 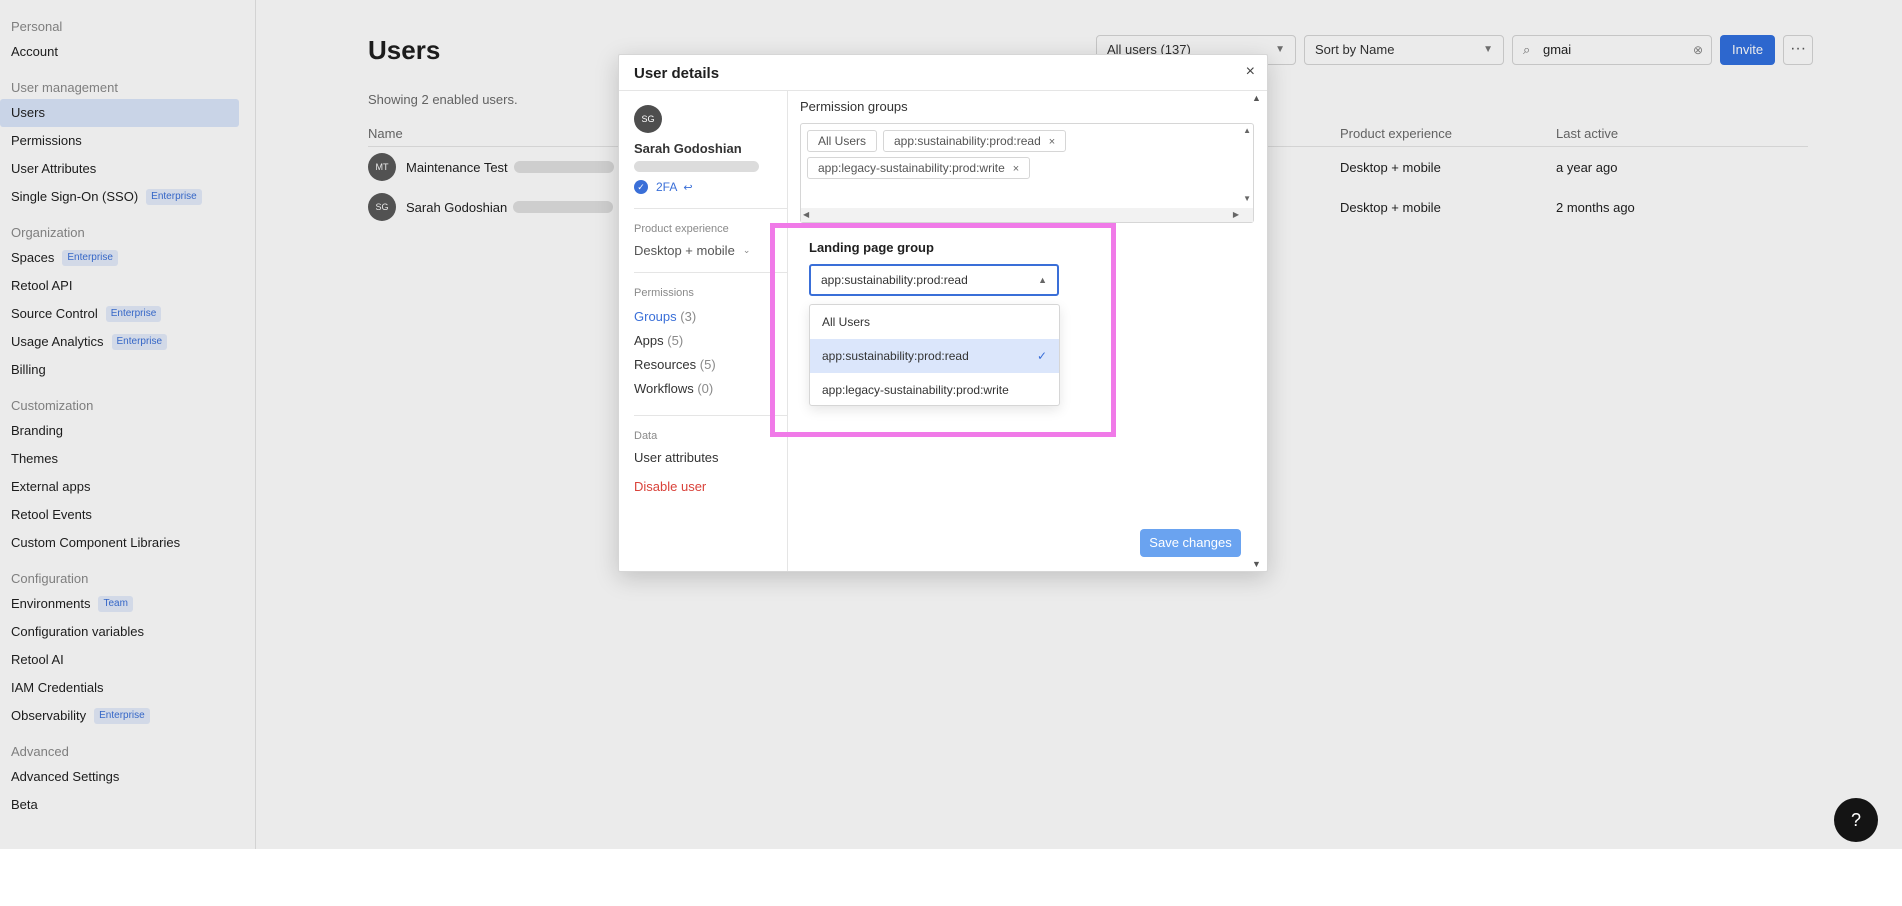 What do you see at coordinates (1190, 543) in the screenshot?
I see `save-changes-button: Save changes` at bounding box center [1190, 543].